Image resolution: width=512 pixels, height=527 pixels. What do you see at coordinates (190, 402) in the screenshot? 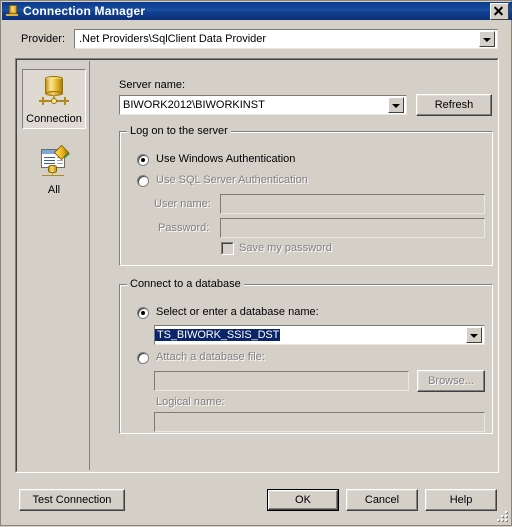
I see `logical-name-label: Logical name:` at bounding box center [190, 402].